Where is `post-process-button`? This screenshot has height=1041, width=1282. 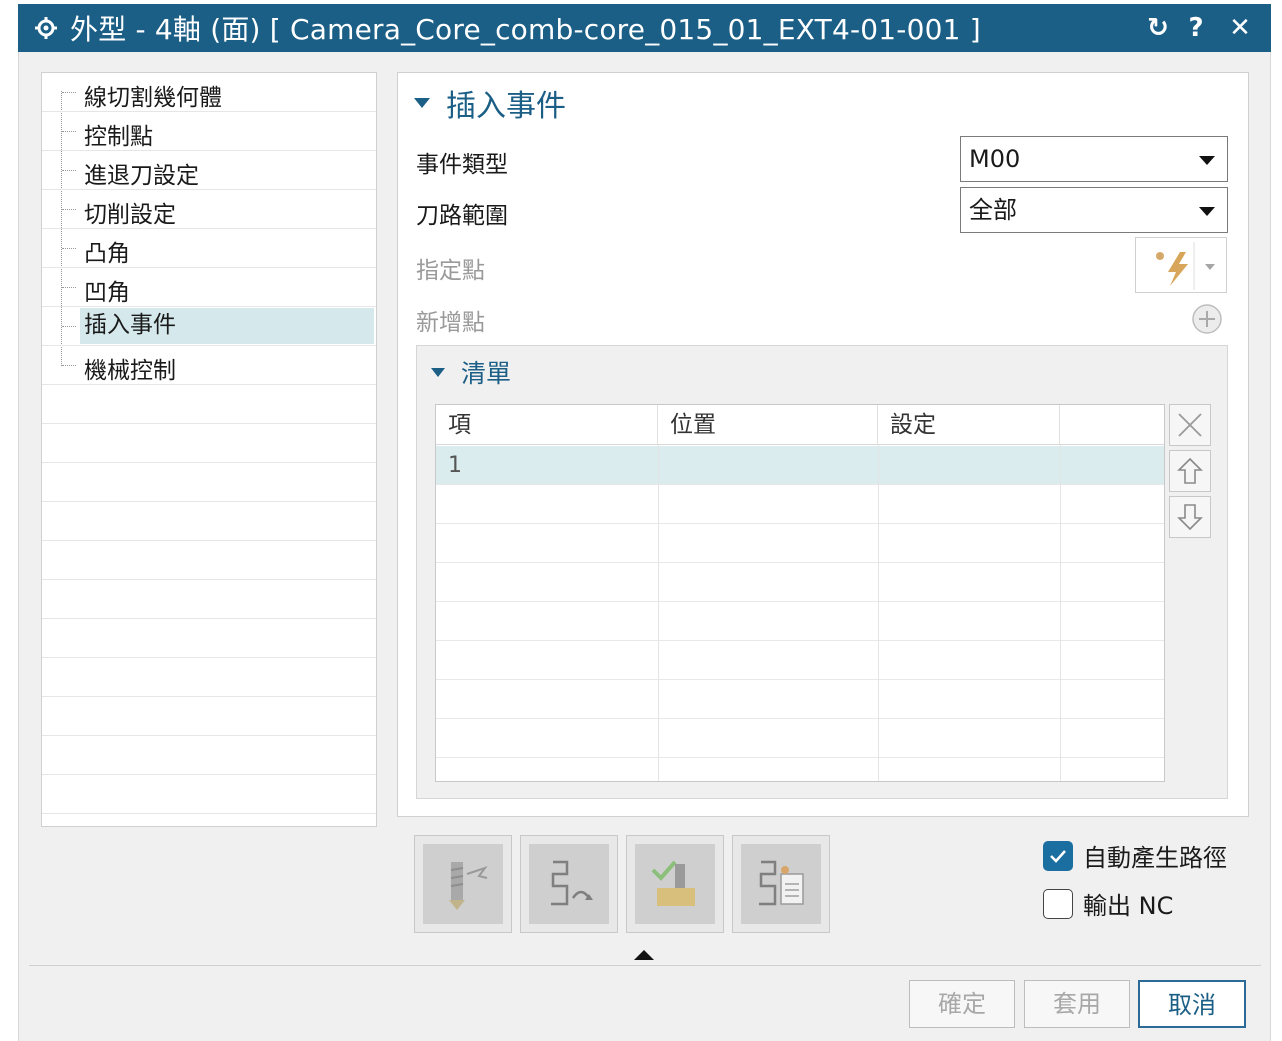 post-process-button is located at coordinates (781, 884).